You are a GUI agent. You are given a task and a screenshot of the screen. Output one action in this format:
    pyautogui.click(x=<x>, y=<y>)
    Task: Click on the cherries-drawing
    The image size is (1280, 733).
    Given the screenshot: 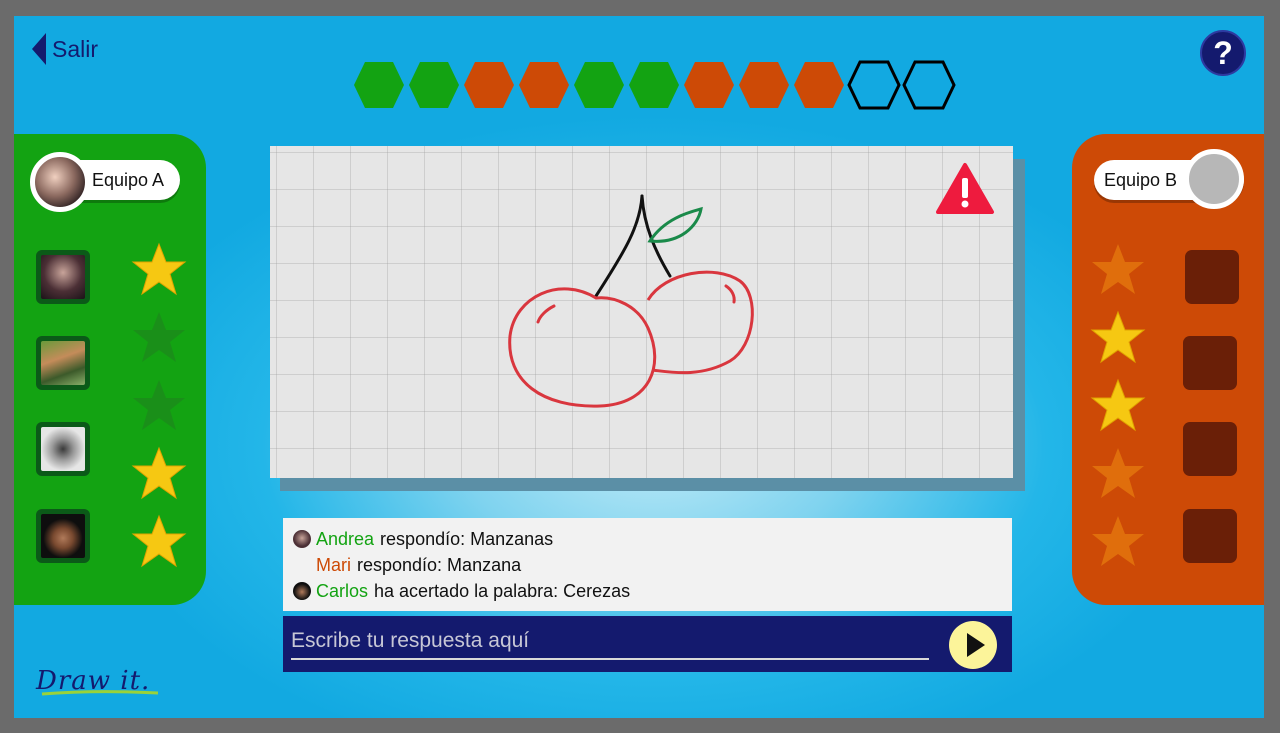 What is the action you would take?
    pyautogui.click(x=631, y=301)
    